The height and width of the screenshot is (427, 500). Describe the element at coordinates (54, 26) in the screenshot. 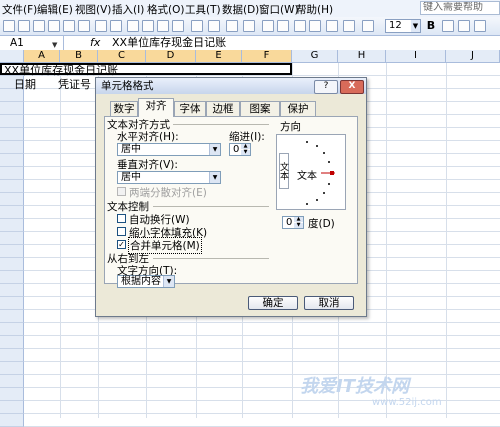

I see `permission-icon` at that location.